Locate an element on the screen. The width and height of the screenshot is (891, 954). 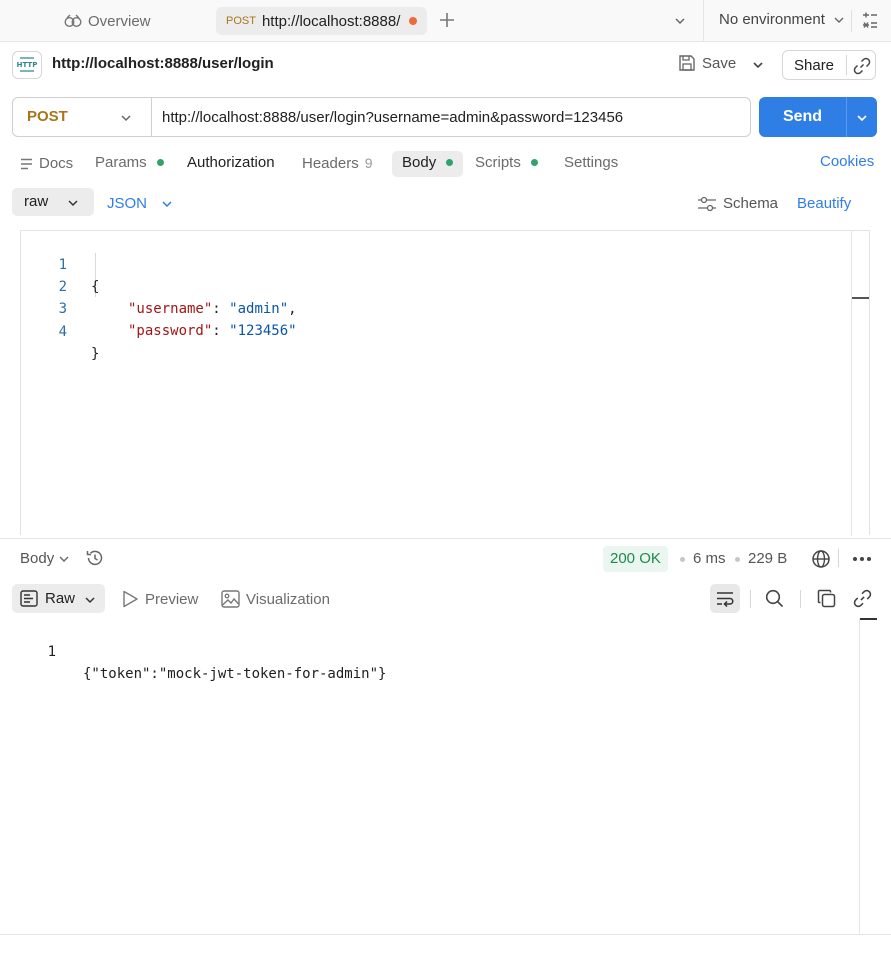
cookies-link: Cookies is located at coordinates (847, 161).